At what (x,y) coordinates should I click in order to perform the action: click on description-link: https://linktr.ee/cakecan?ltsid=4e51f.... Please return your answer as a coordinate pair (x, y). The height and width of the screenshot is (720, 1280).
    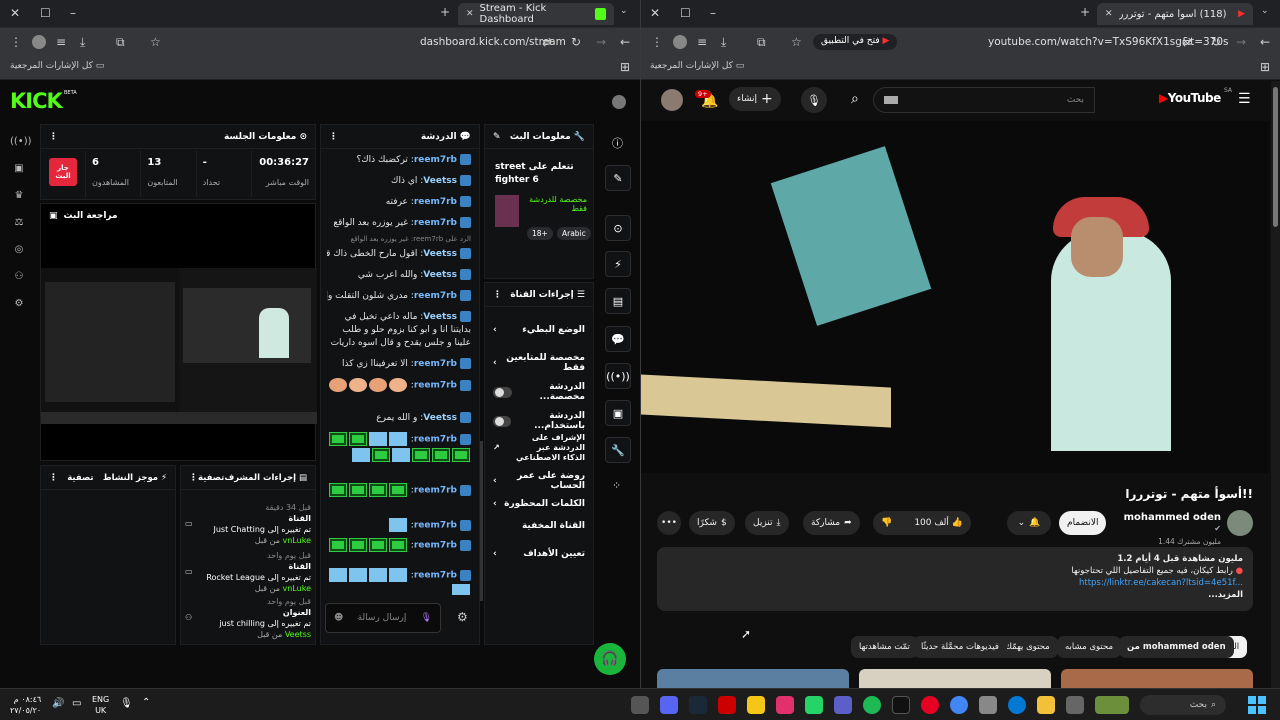
    Looking at the image, I should click on (955, 583).